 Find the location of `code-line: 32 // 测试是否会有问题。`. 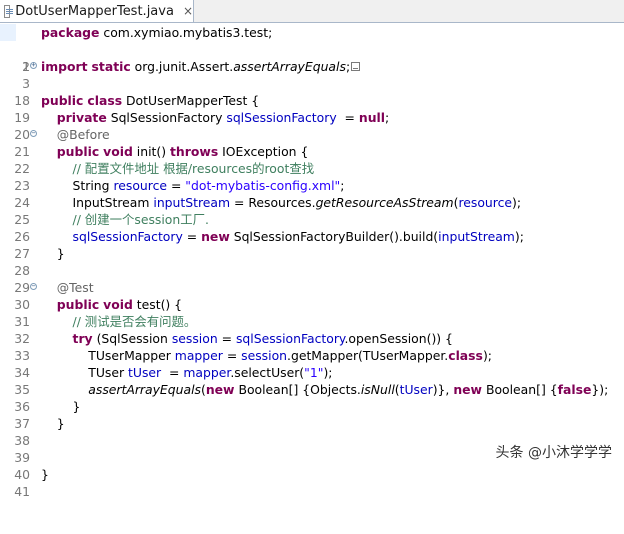

code-line: 32 // 测试是否会有问题。 is located at coordinates (312, 329).